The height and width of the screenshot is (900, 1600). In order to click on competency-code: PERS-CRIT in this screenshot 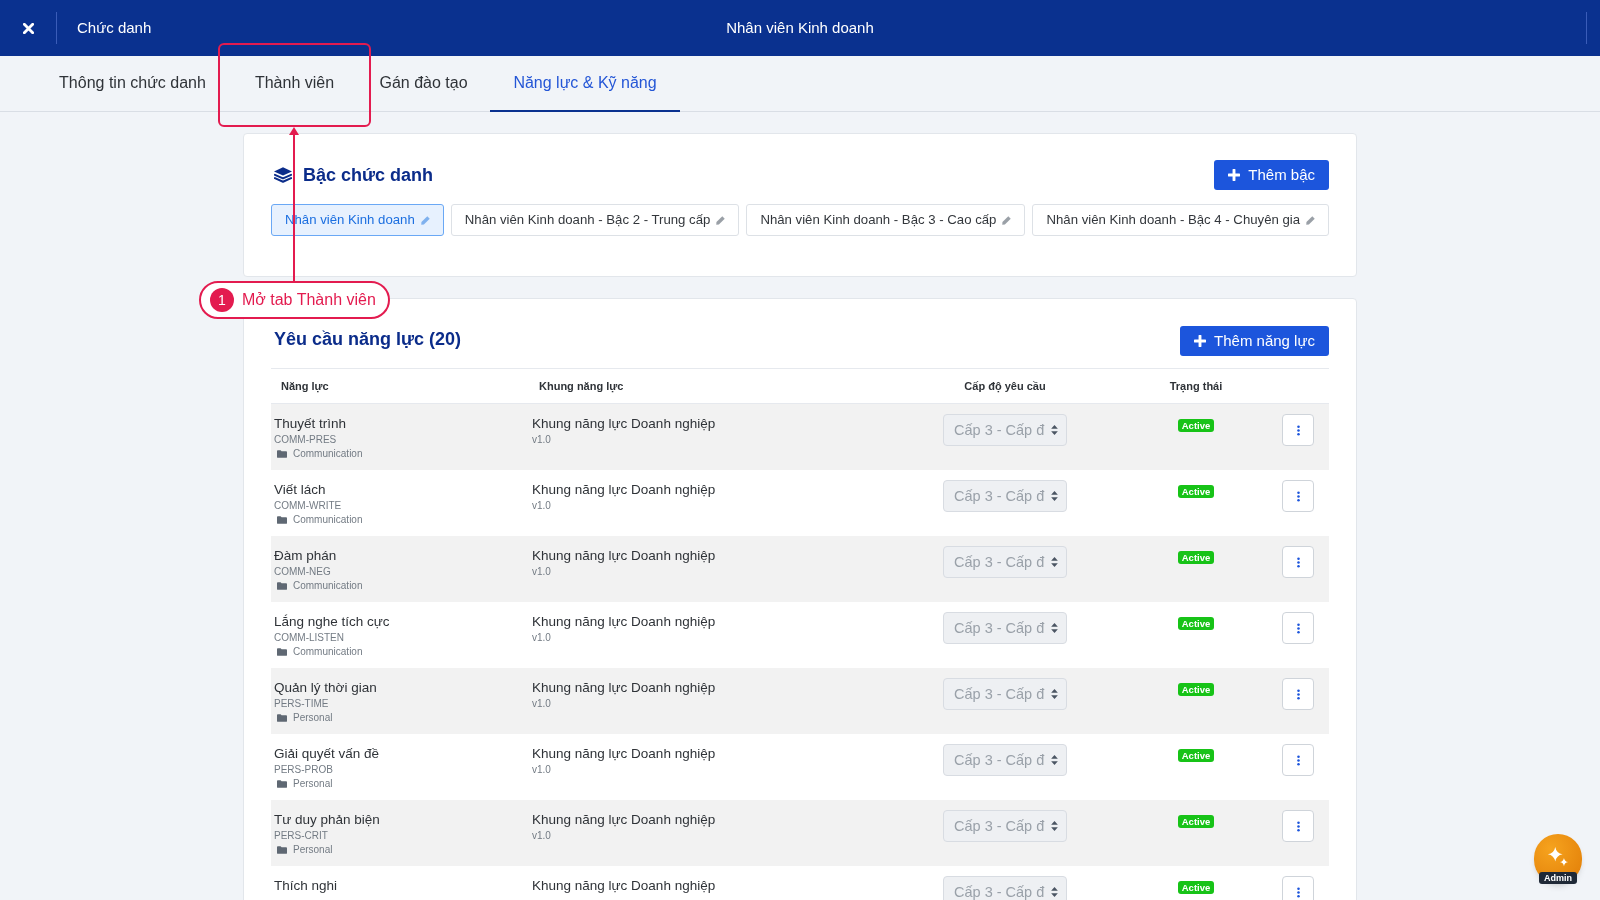, I will do `click(301, 836)`.